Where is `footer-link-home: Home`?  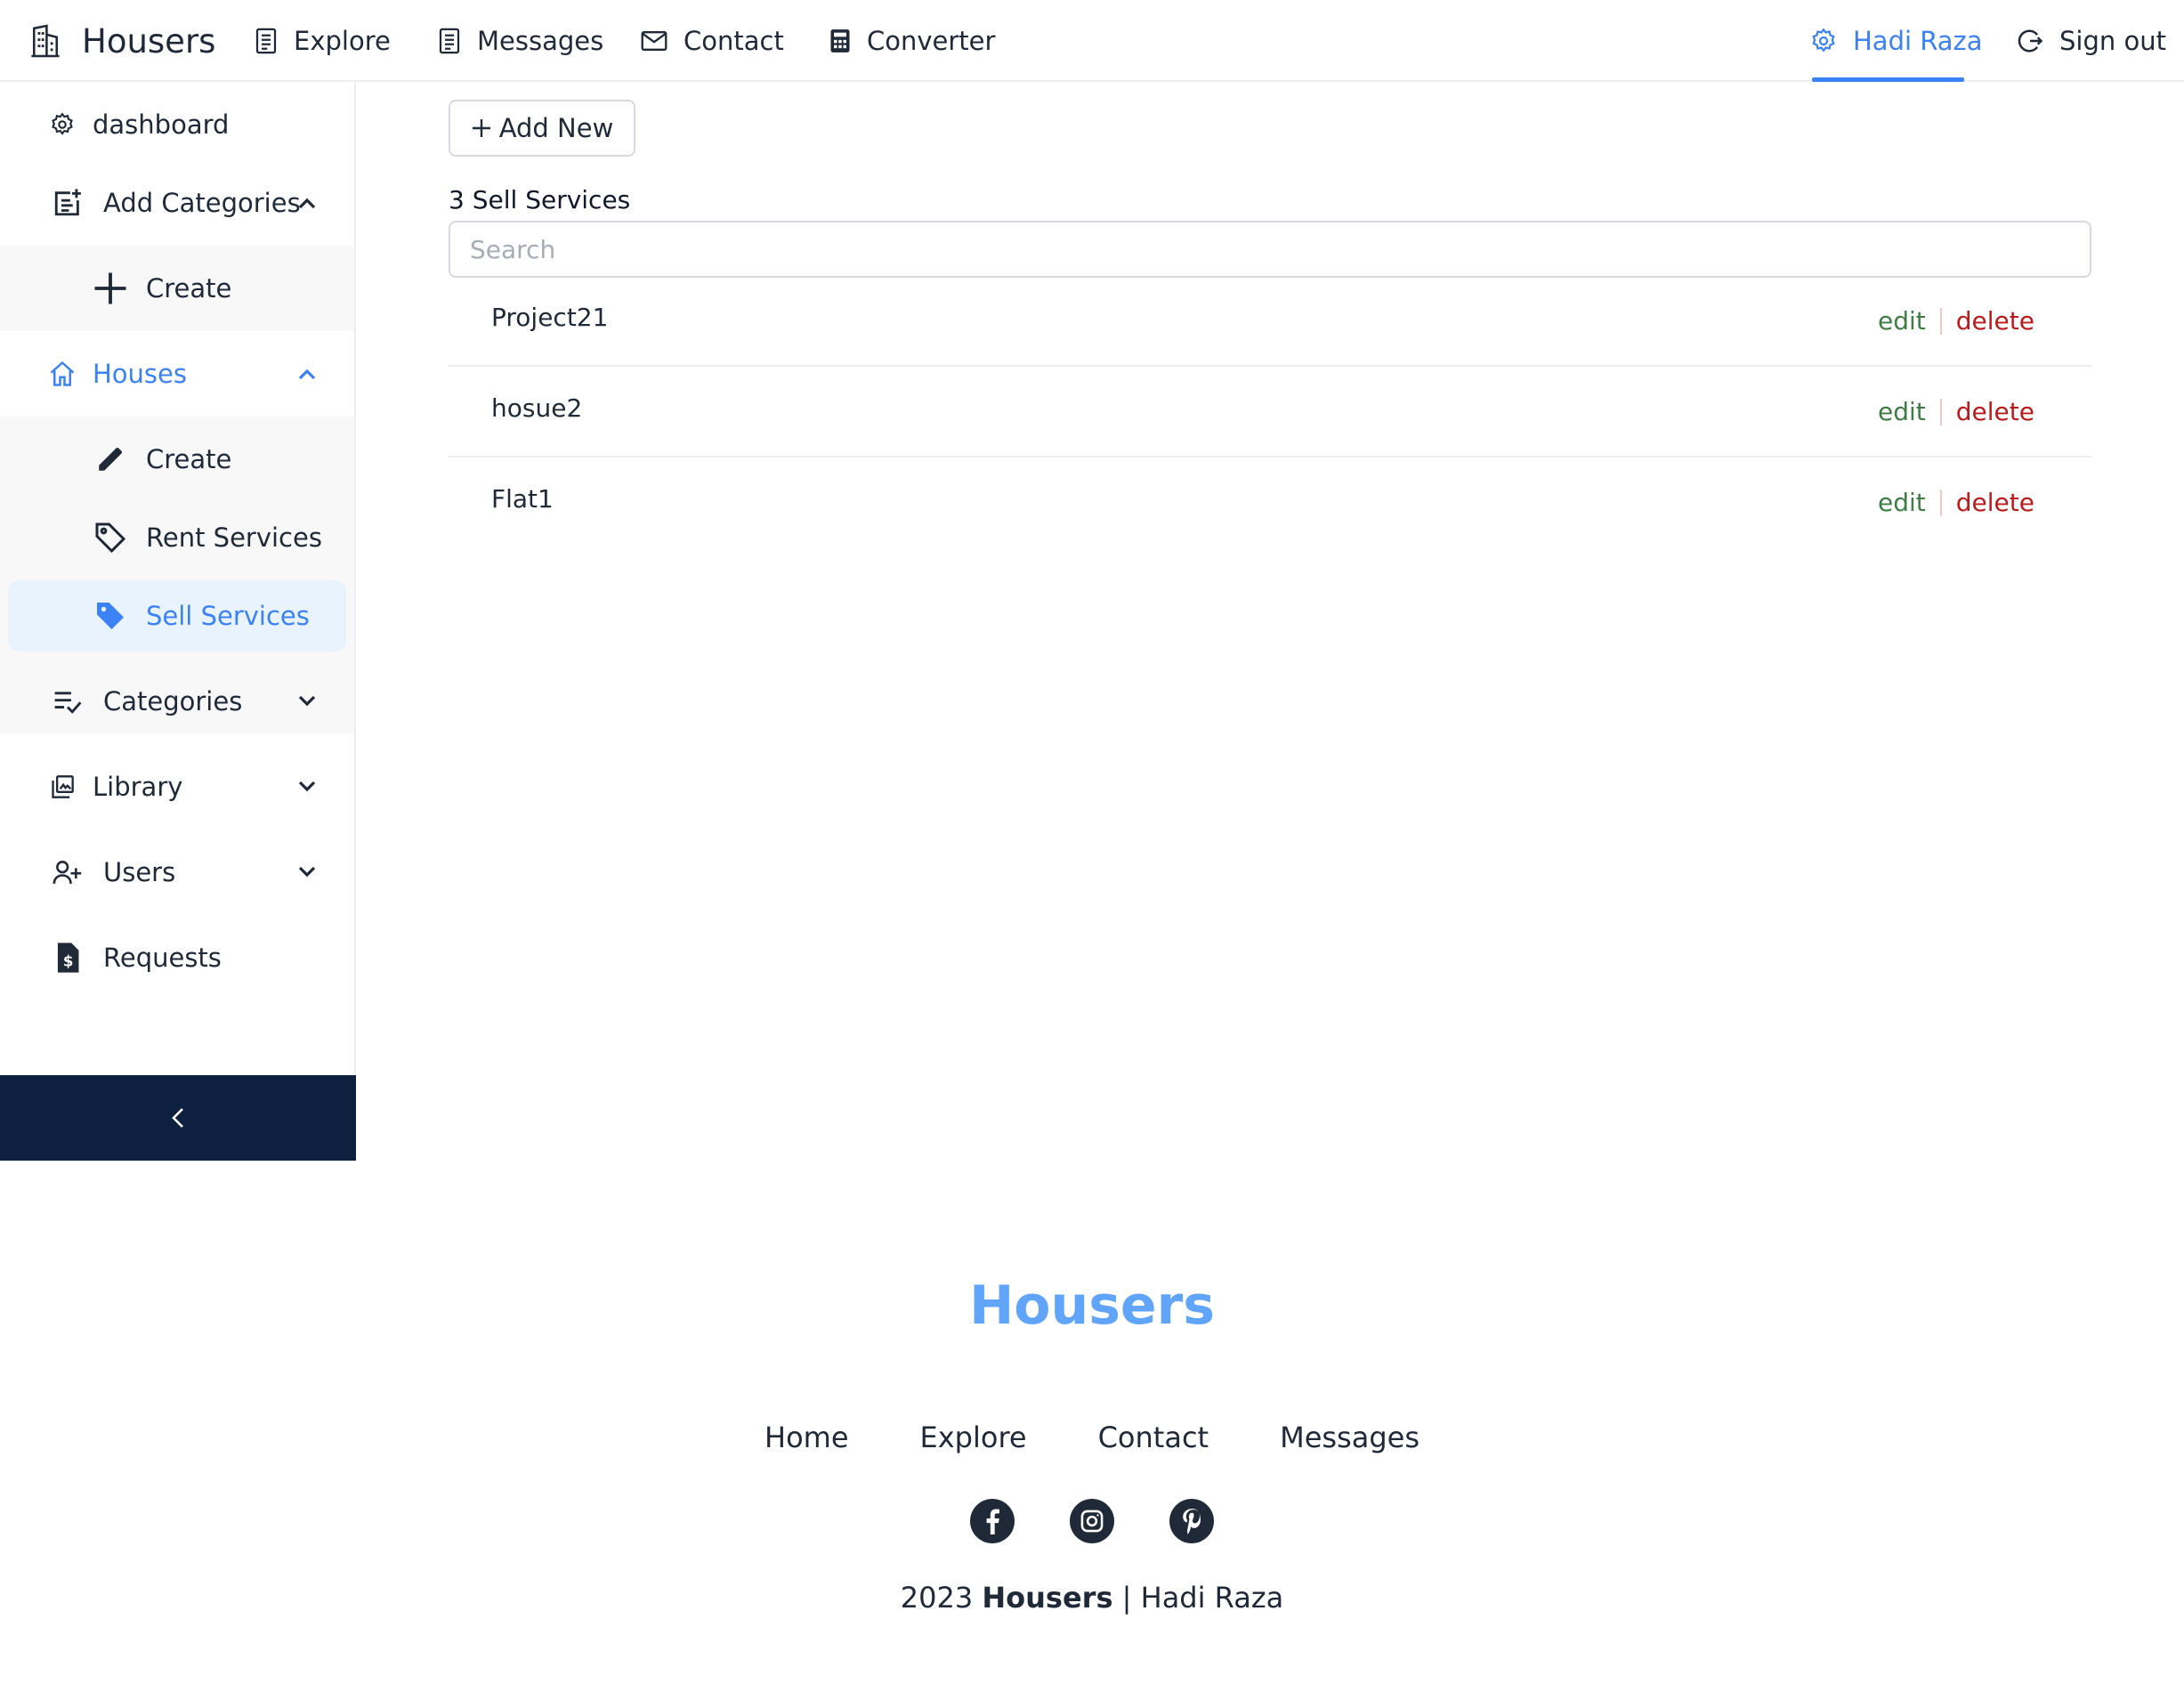
footer-link-home: Home is located at coordinates (806, 1437).